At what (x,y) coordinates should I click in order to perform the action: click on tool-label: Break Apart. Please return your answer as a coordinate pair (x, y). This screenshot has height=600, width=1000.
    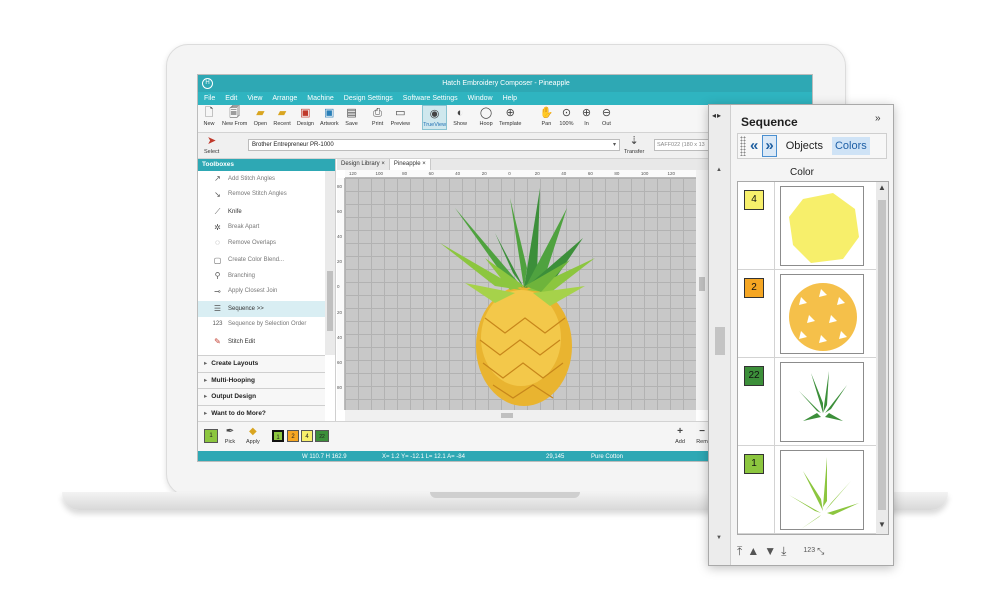
    Looking at the image, I should click on (244, 227).